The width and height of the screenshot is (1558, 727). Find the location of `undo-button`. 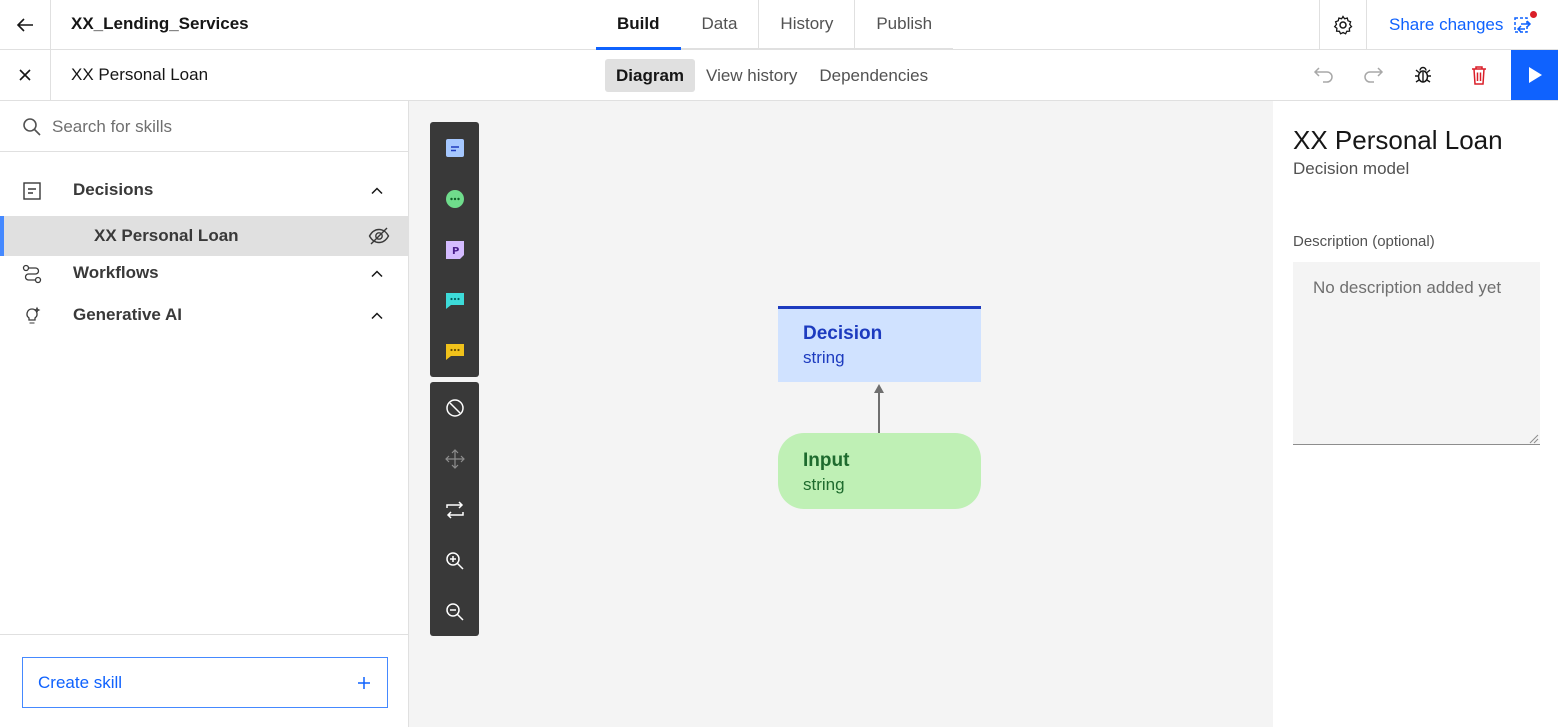

undo-button is located at coordinates (1324, 75).